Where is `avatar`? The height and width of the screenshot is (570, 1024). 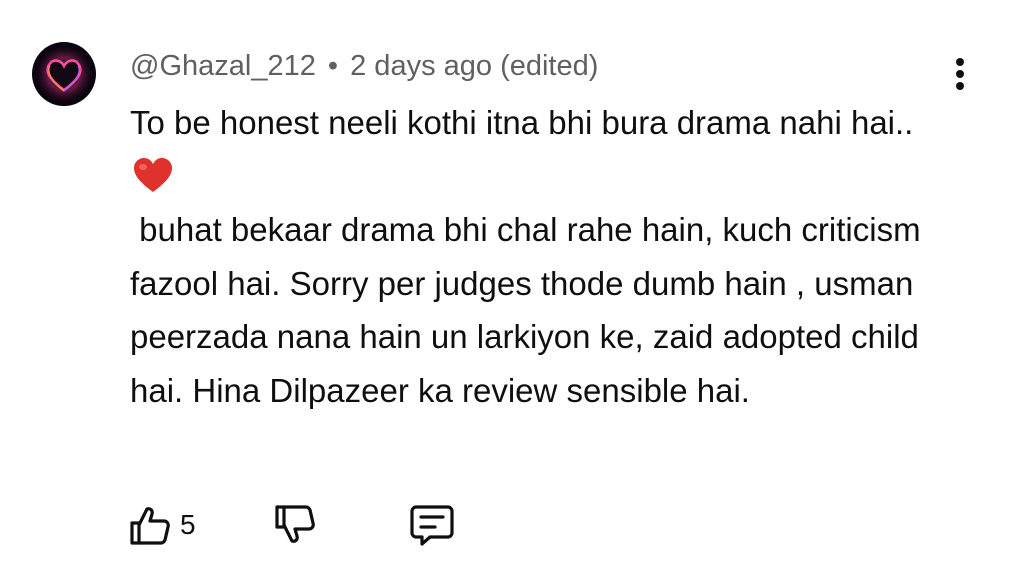 avatar is located at coordinates (64, 74).